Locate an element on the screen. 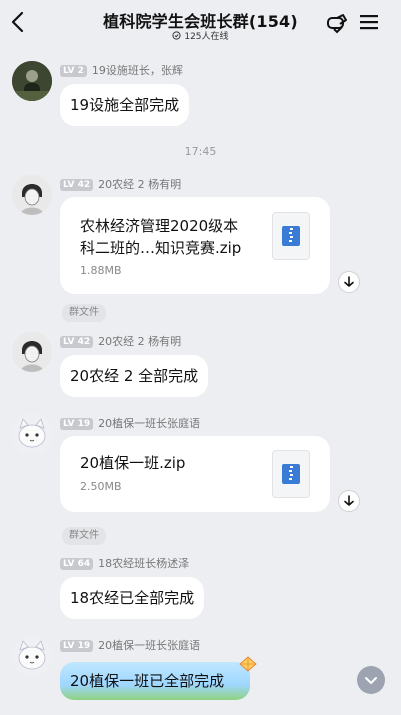 Image resolution: width=401 pixels, height=715 pixels. file-name-line1: 农林经济管理2020级本 is located at coordinates (159, 226).